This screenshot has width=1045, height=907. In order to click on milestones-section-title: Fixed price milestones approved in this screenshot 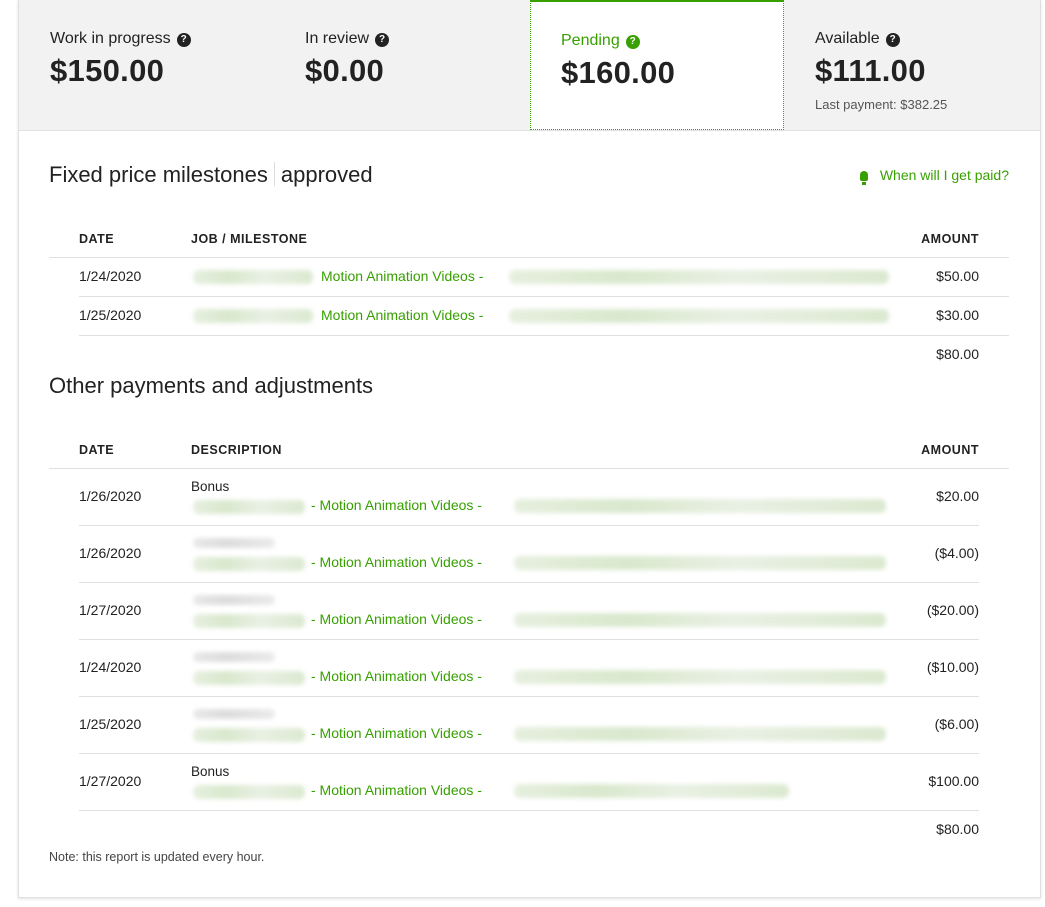, I will do `click(211, 175)`.